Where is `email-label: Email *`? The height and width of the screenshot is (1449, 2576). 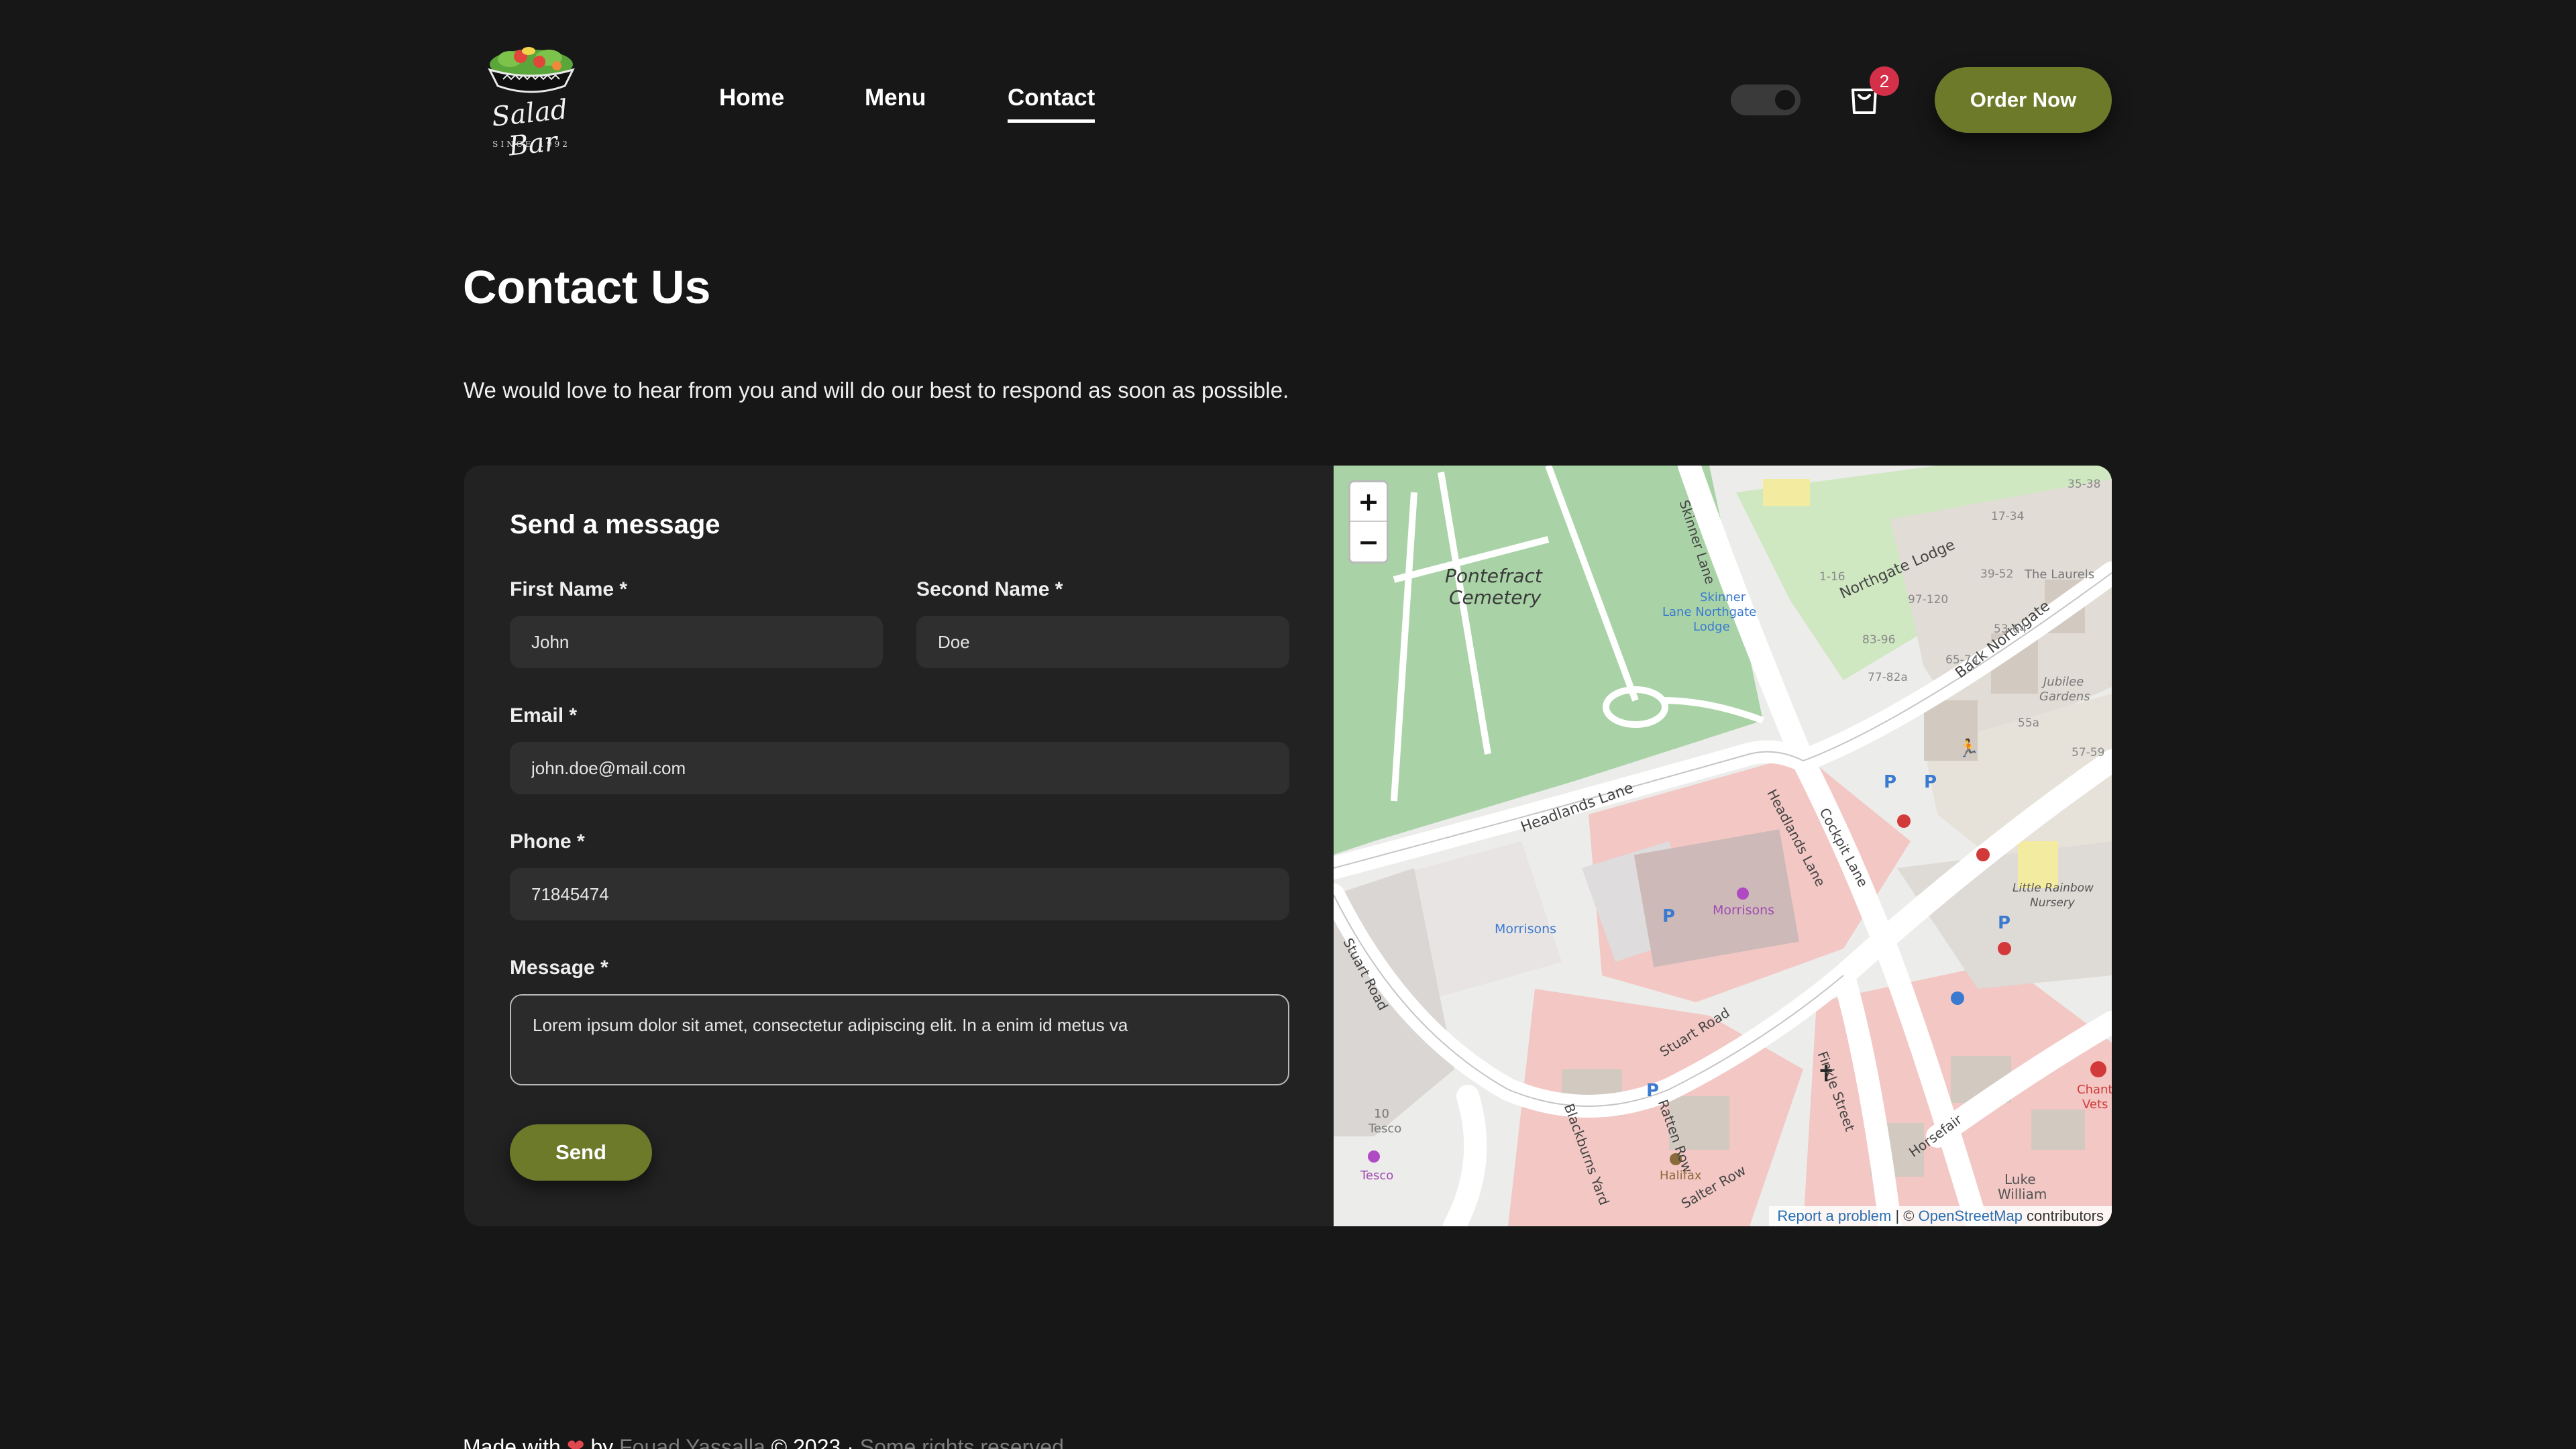
email-label: Email * is located at coordinates (544, 715).